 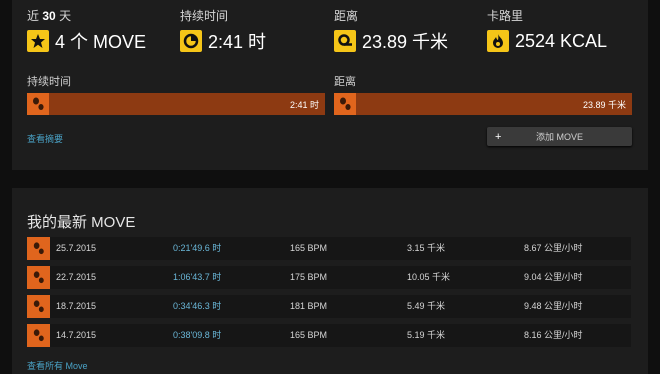 What do you see at coordinates (204, 16) in the screenshot?
I see `duration-label: 持续时间` at bounding box center [204, 16].